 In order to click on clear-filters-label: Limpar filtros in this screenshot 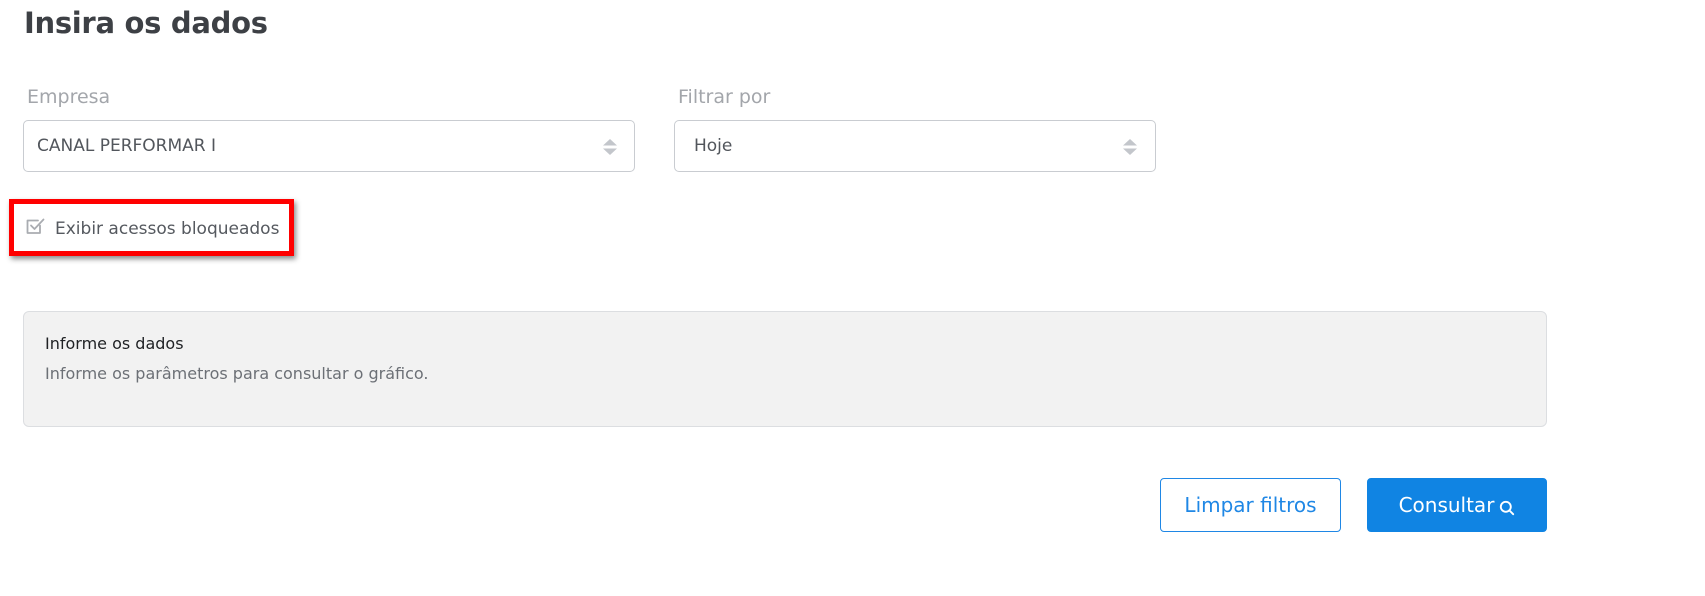, I will do `click(1250, 505)`.